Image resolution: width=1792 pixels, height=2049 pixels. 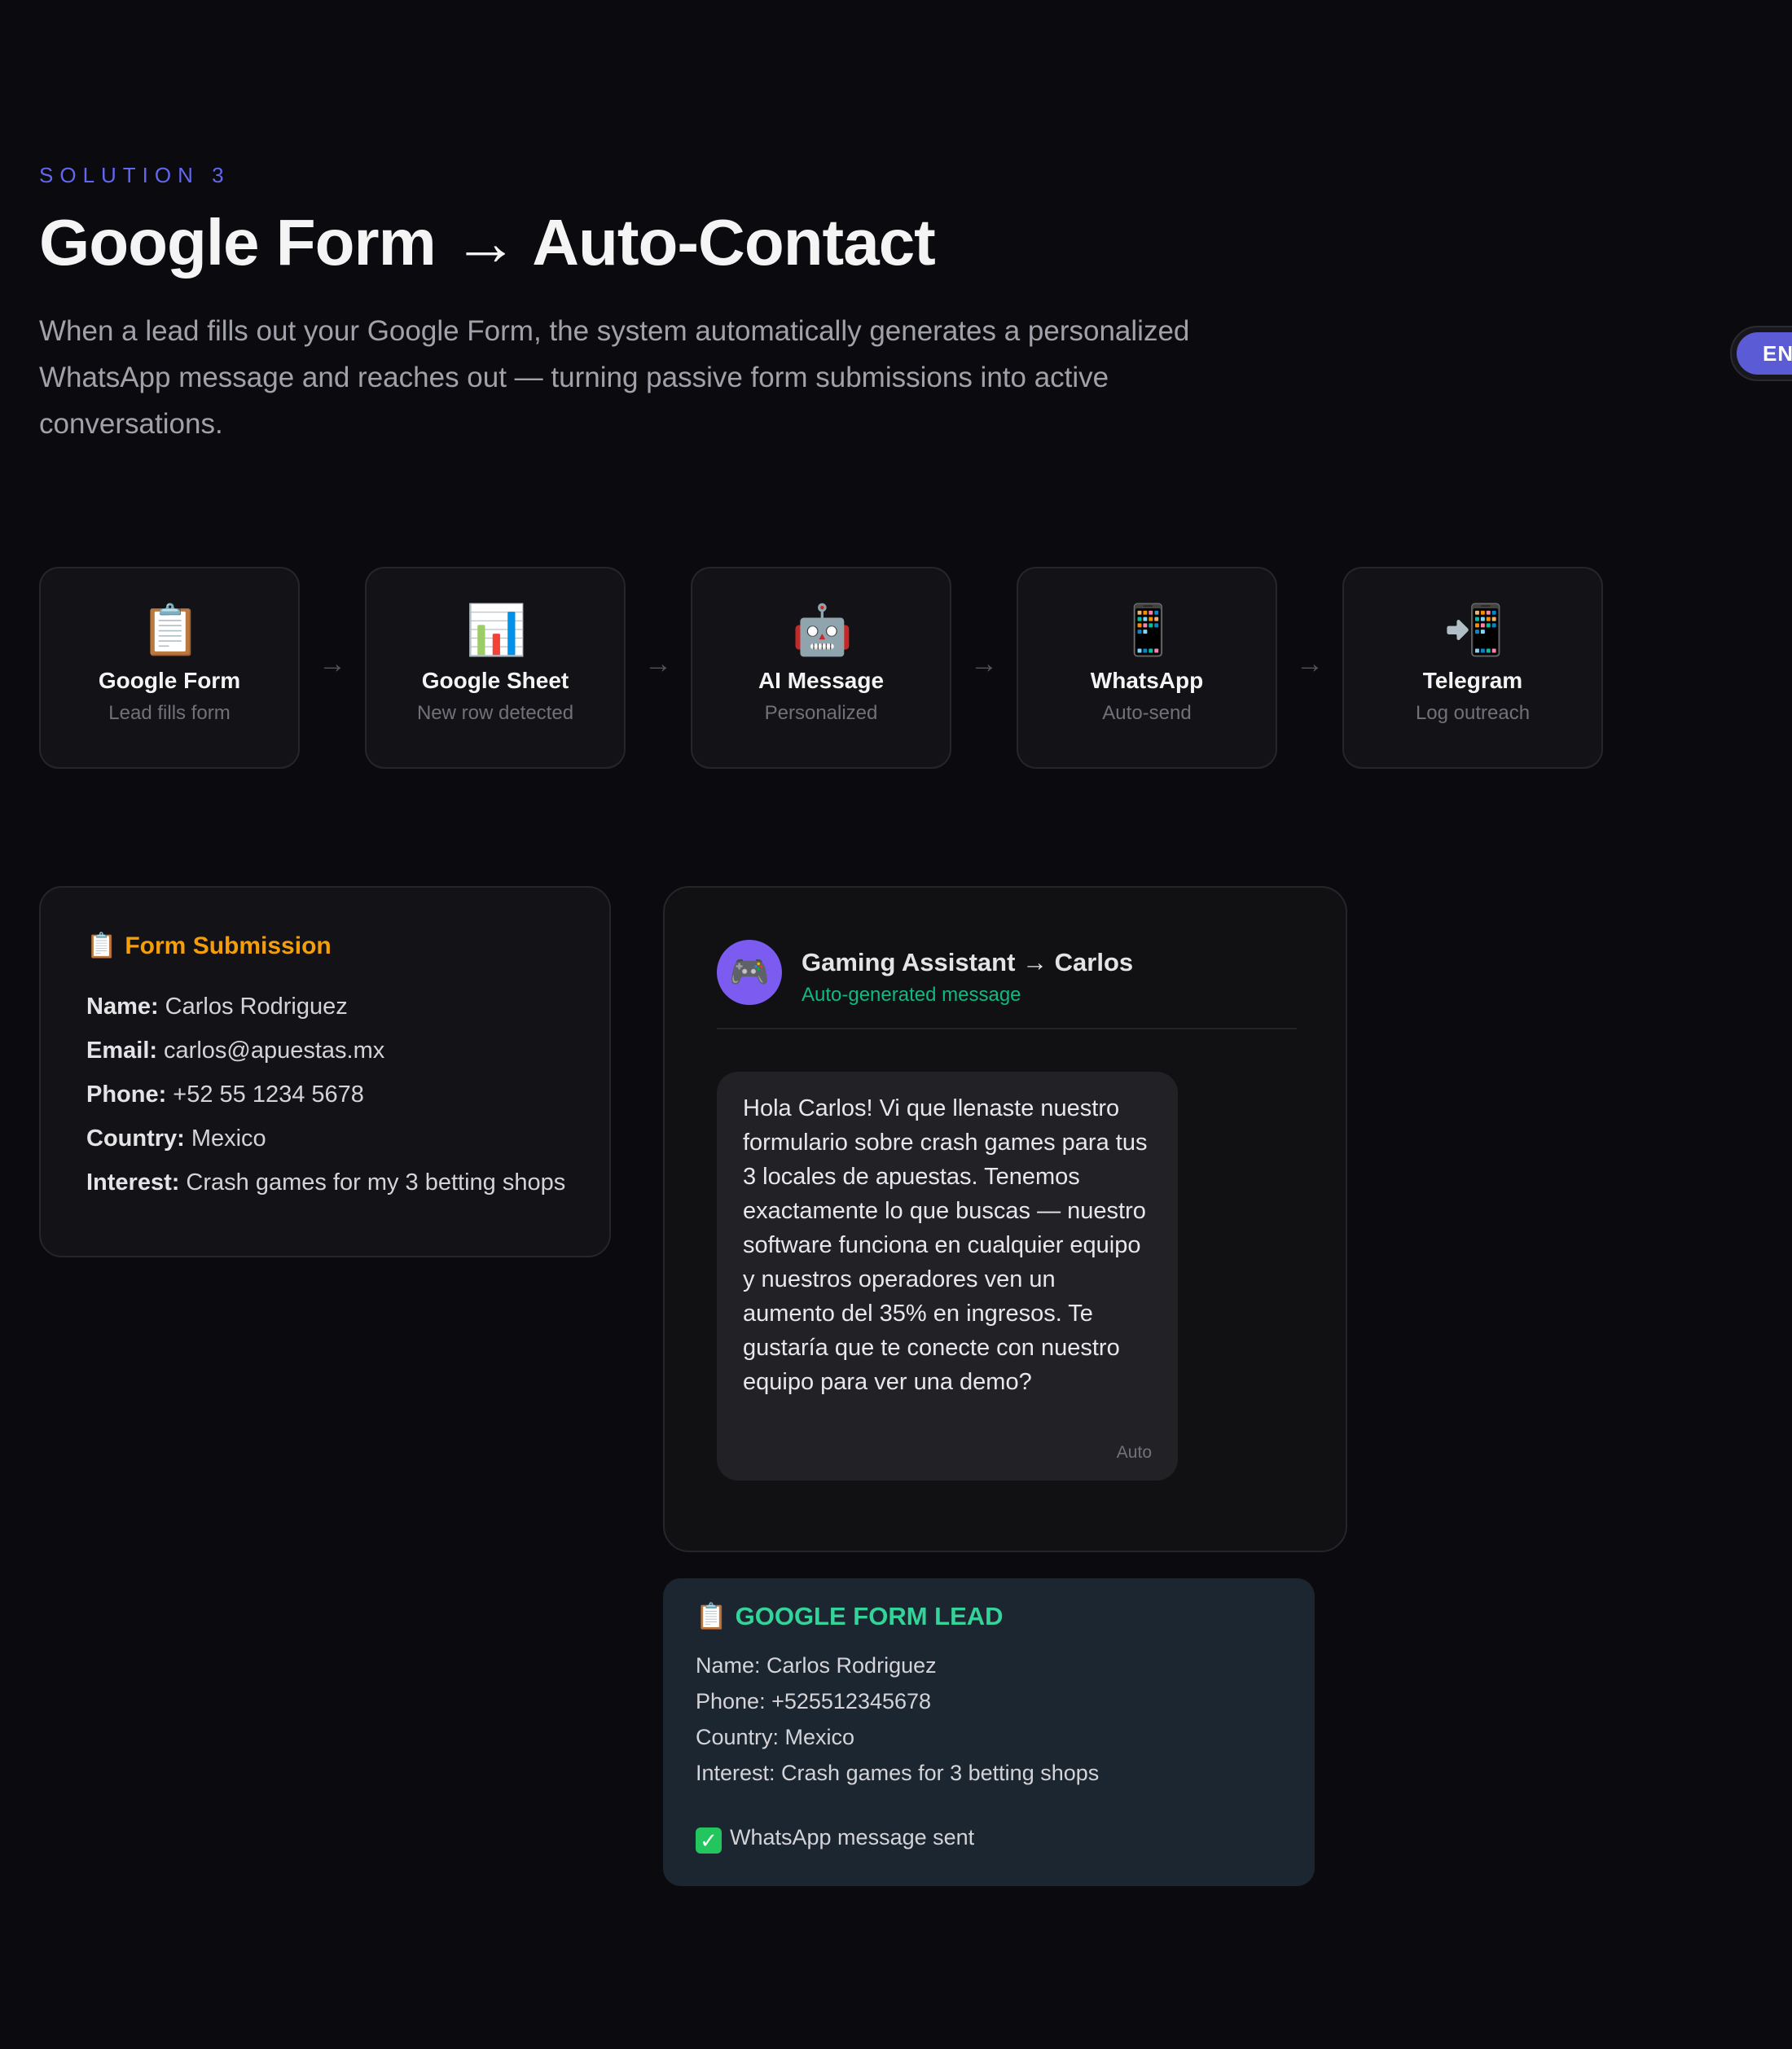 What do you see at coordinates (1473, 713) in the screenshot?
I see `flow-step-sub: Log outreach` at bounding box center [1473, 713].